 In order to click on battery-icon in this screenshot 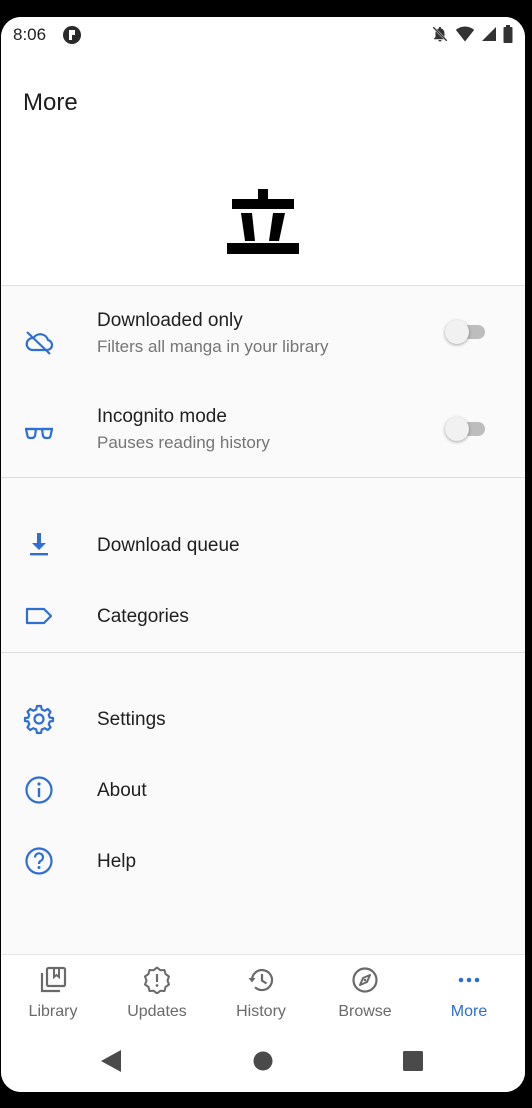, I will do `click(508, 34)`.